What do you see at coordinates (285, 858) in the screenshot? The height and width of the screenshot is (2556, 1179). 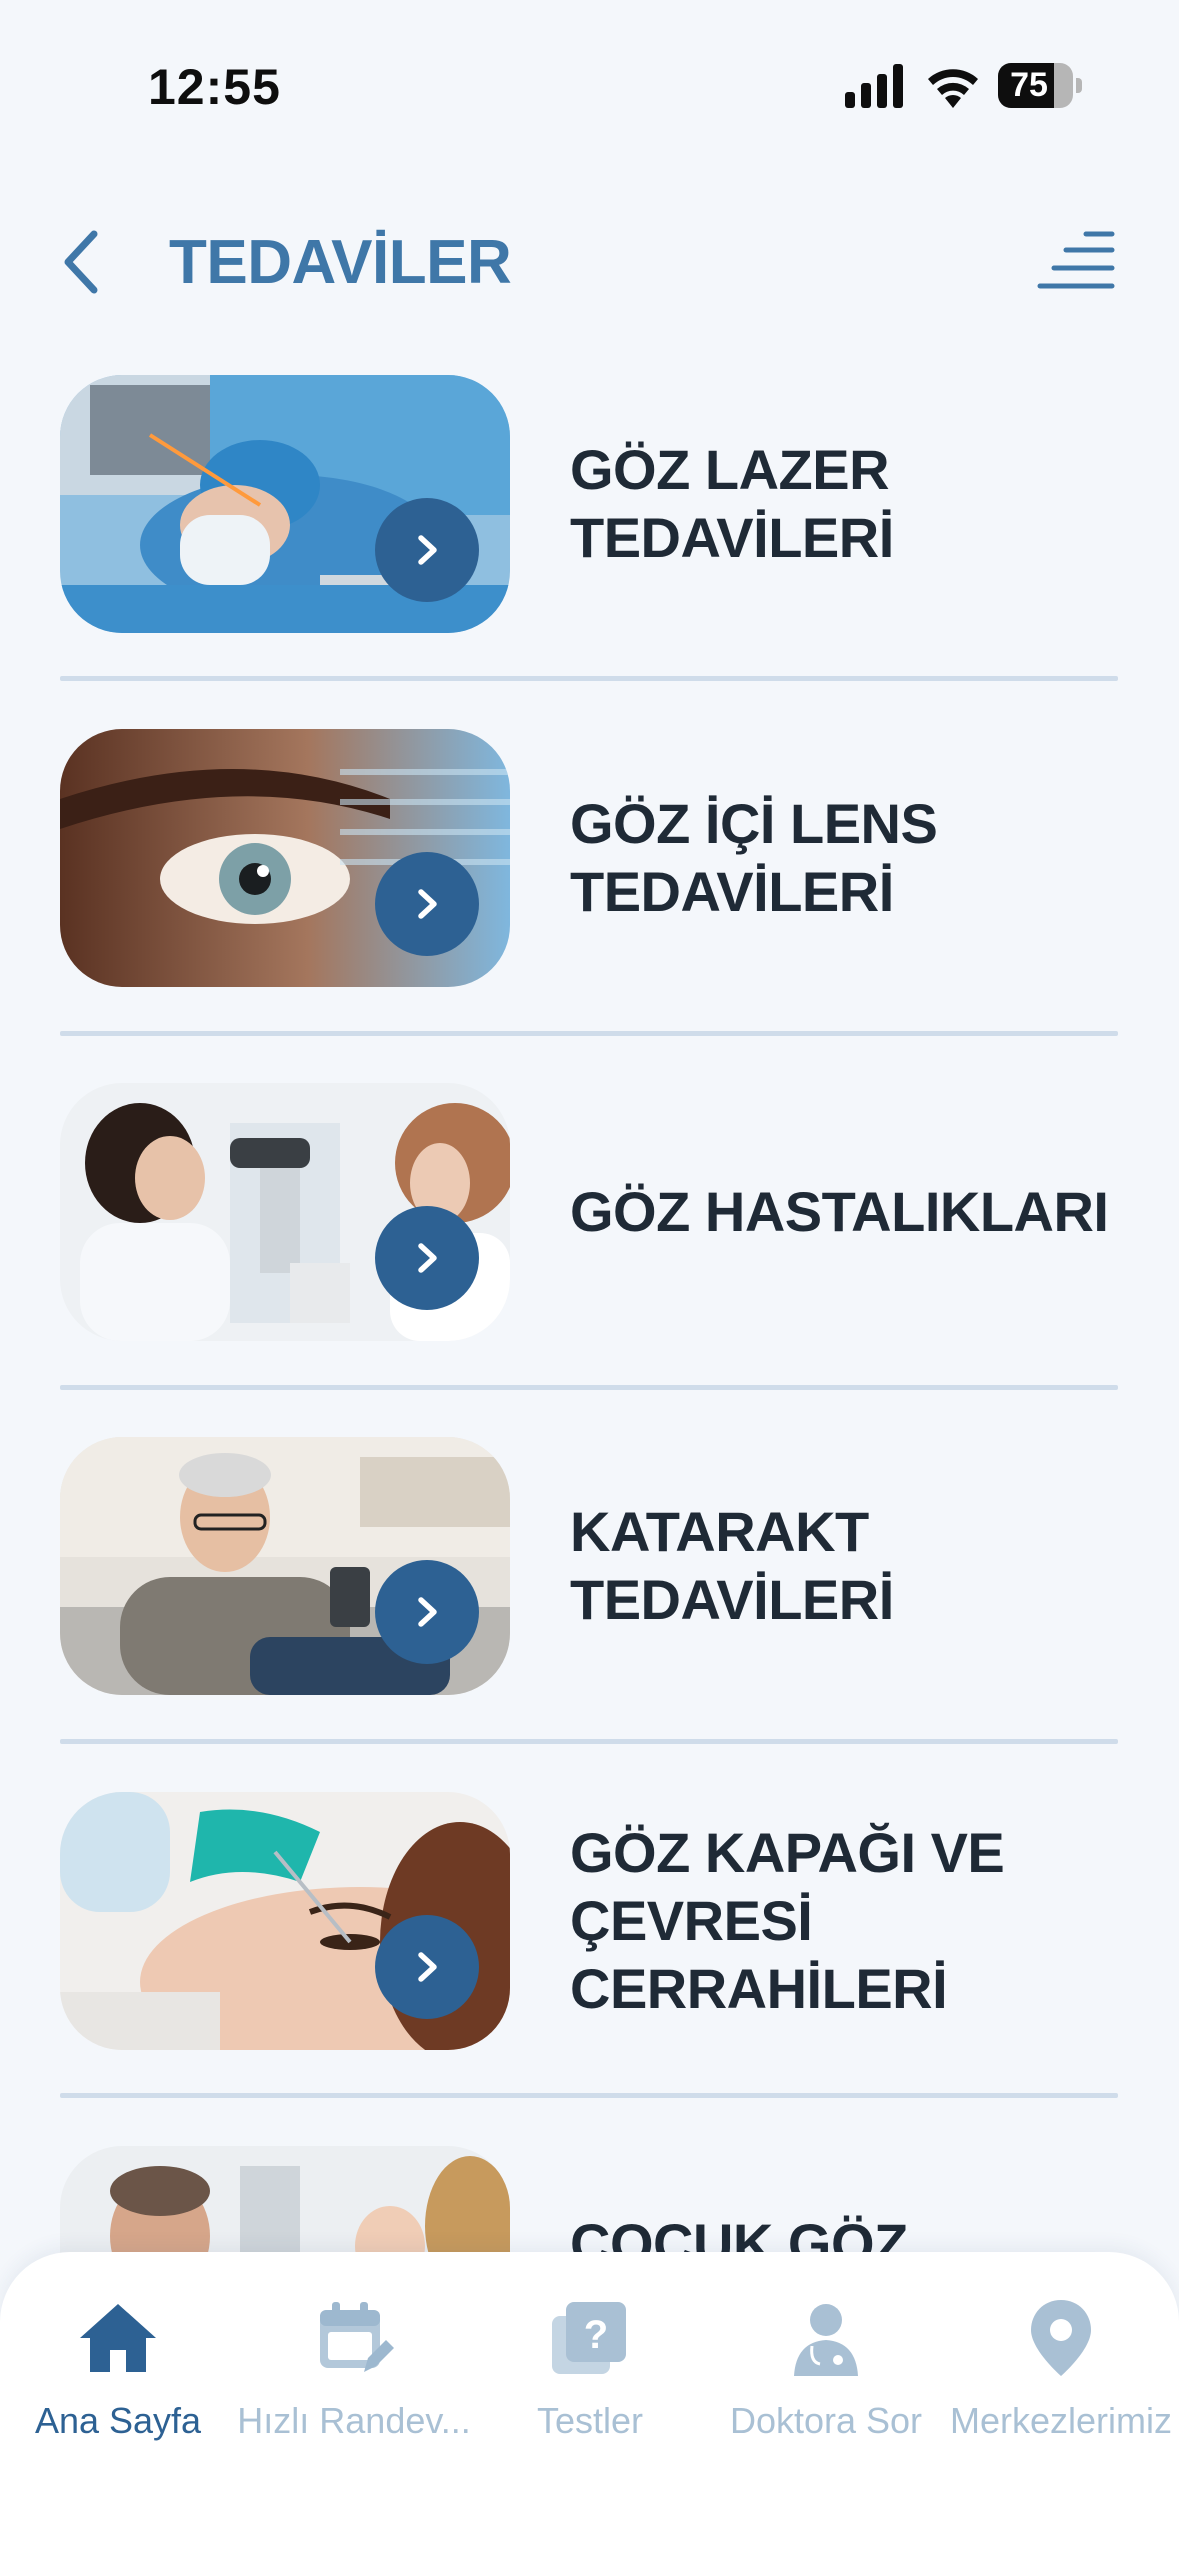 I see `treatment-image-eye-closeup` at bounding box center [285, 858].